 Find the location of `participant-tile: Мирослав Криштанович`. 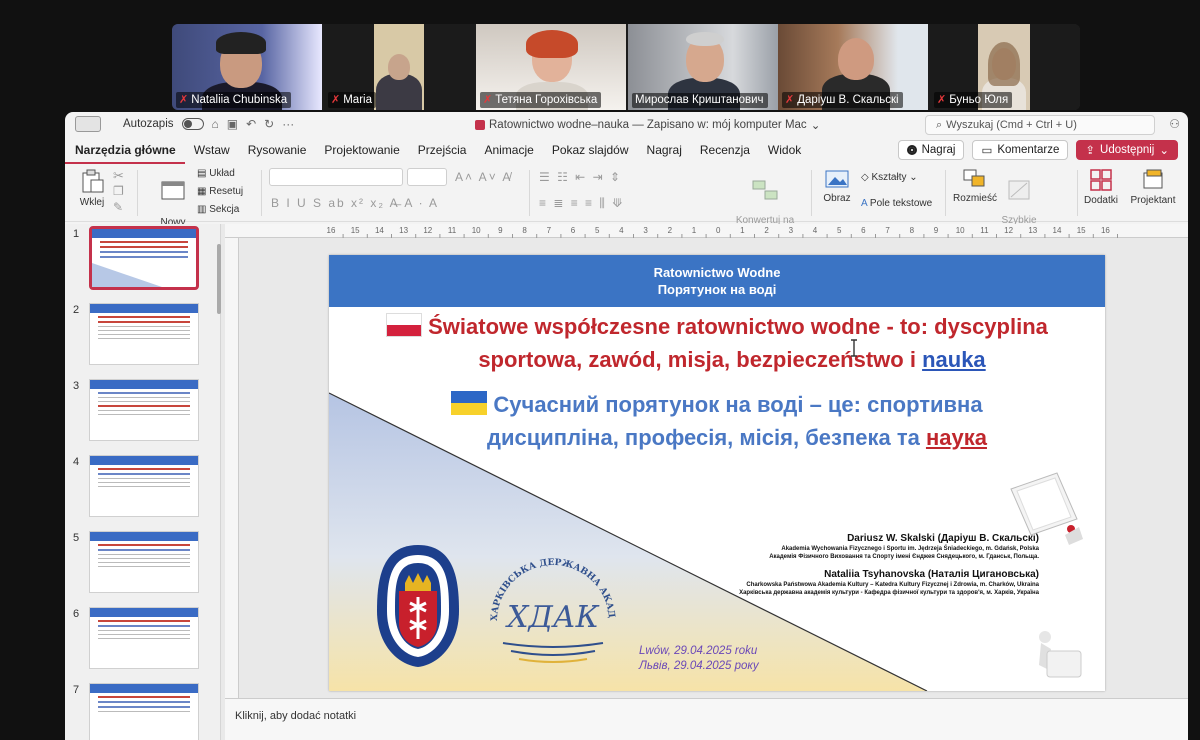

participant-tile: Мирослав Криштанович is located at coordinates (703, 67).